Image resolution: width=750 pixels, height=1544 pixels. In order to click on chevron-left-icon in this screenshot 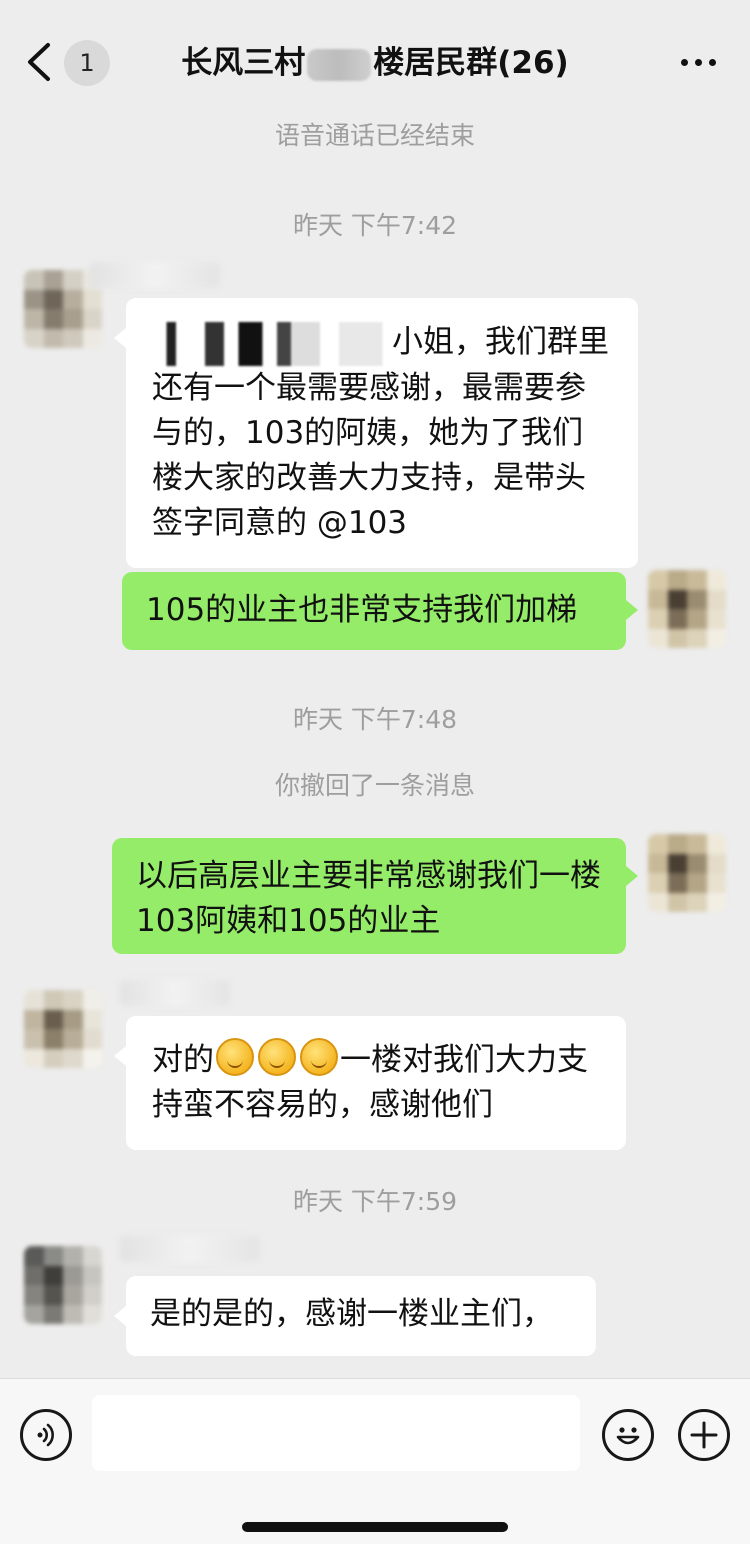, I will do `click(39, 62)`.